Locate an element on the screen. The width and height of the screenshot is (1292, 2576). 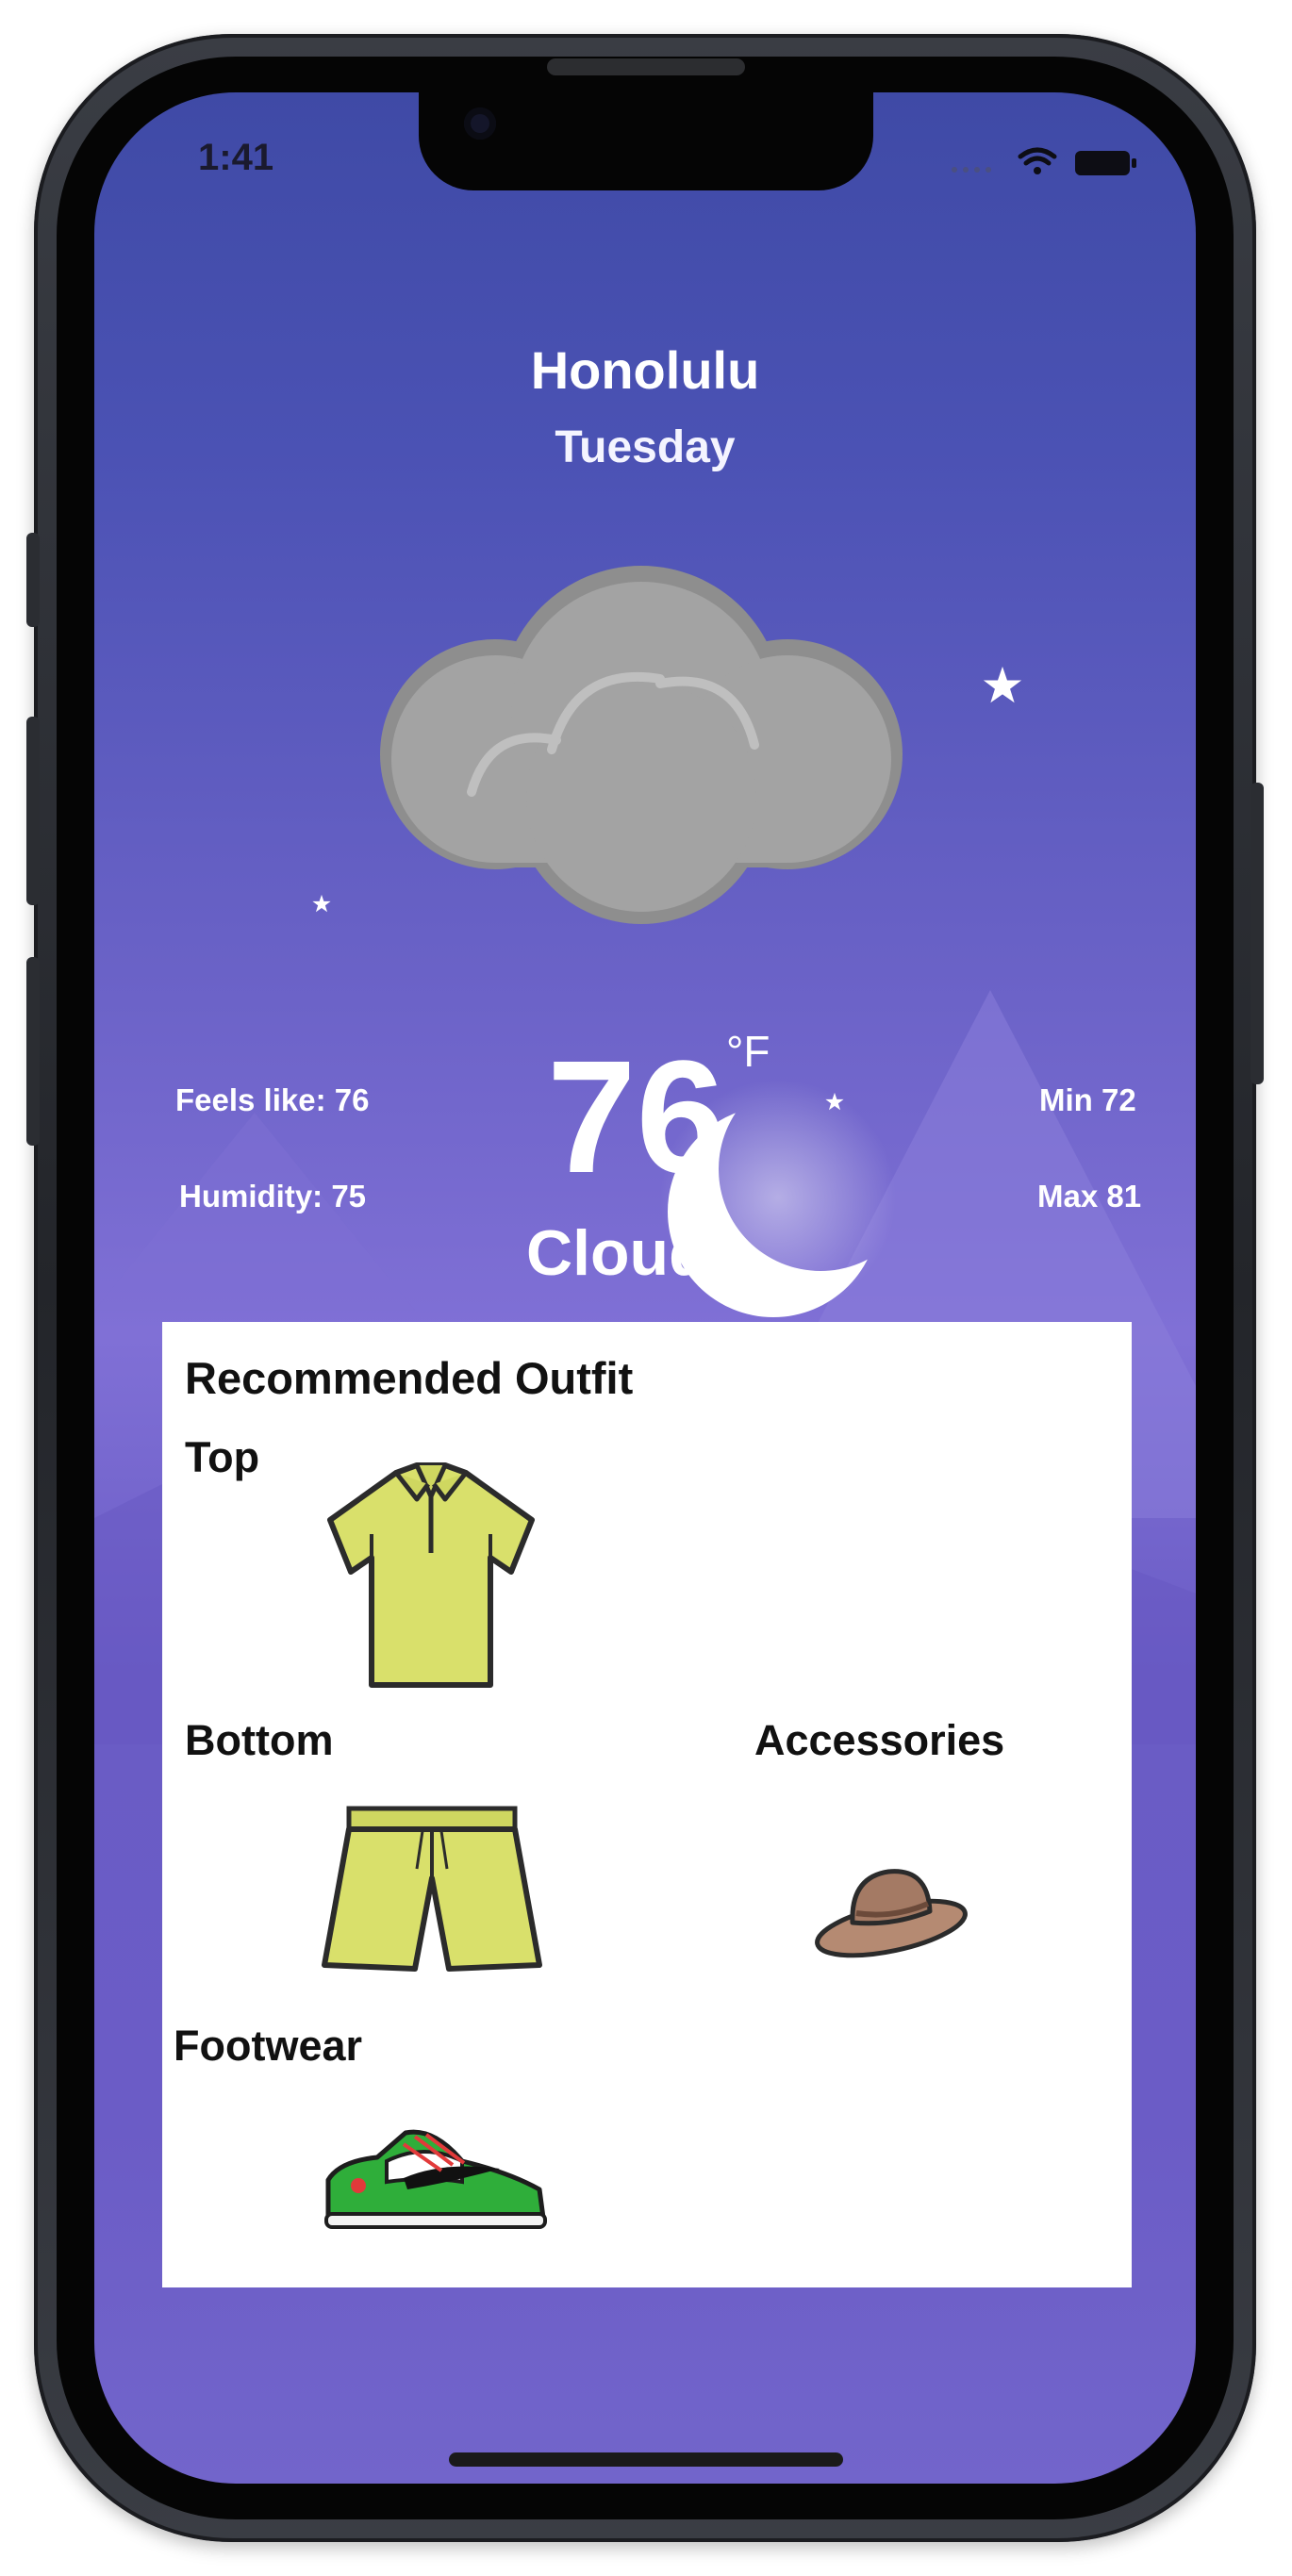
top-label: Top is located at coordinates (222, 1457).